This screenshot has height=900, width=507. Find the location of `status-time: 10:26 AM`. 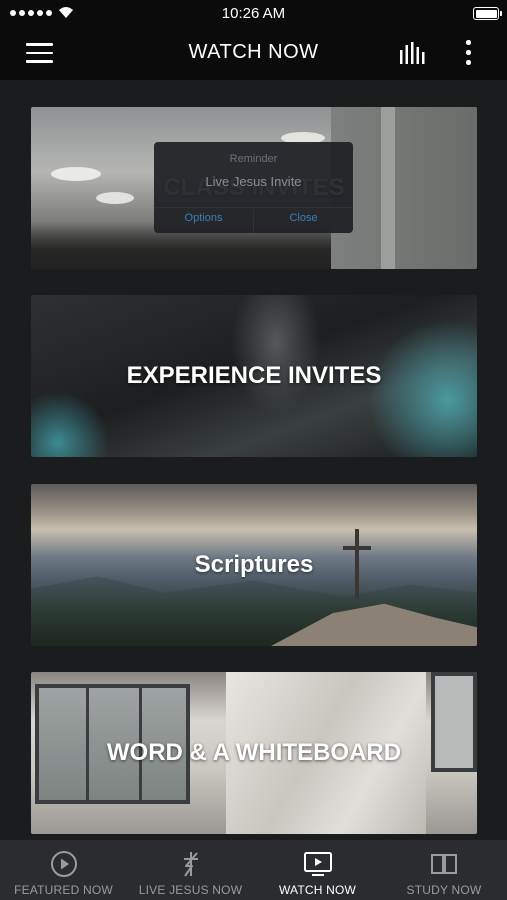

status-time: 10:26 AM is located at coordinates (253, 13).